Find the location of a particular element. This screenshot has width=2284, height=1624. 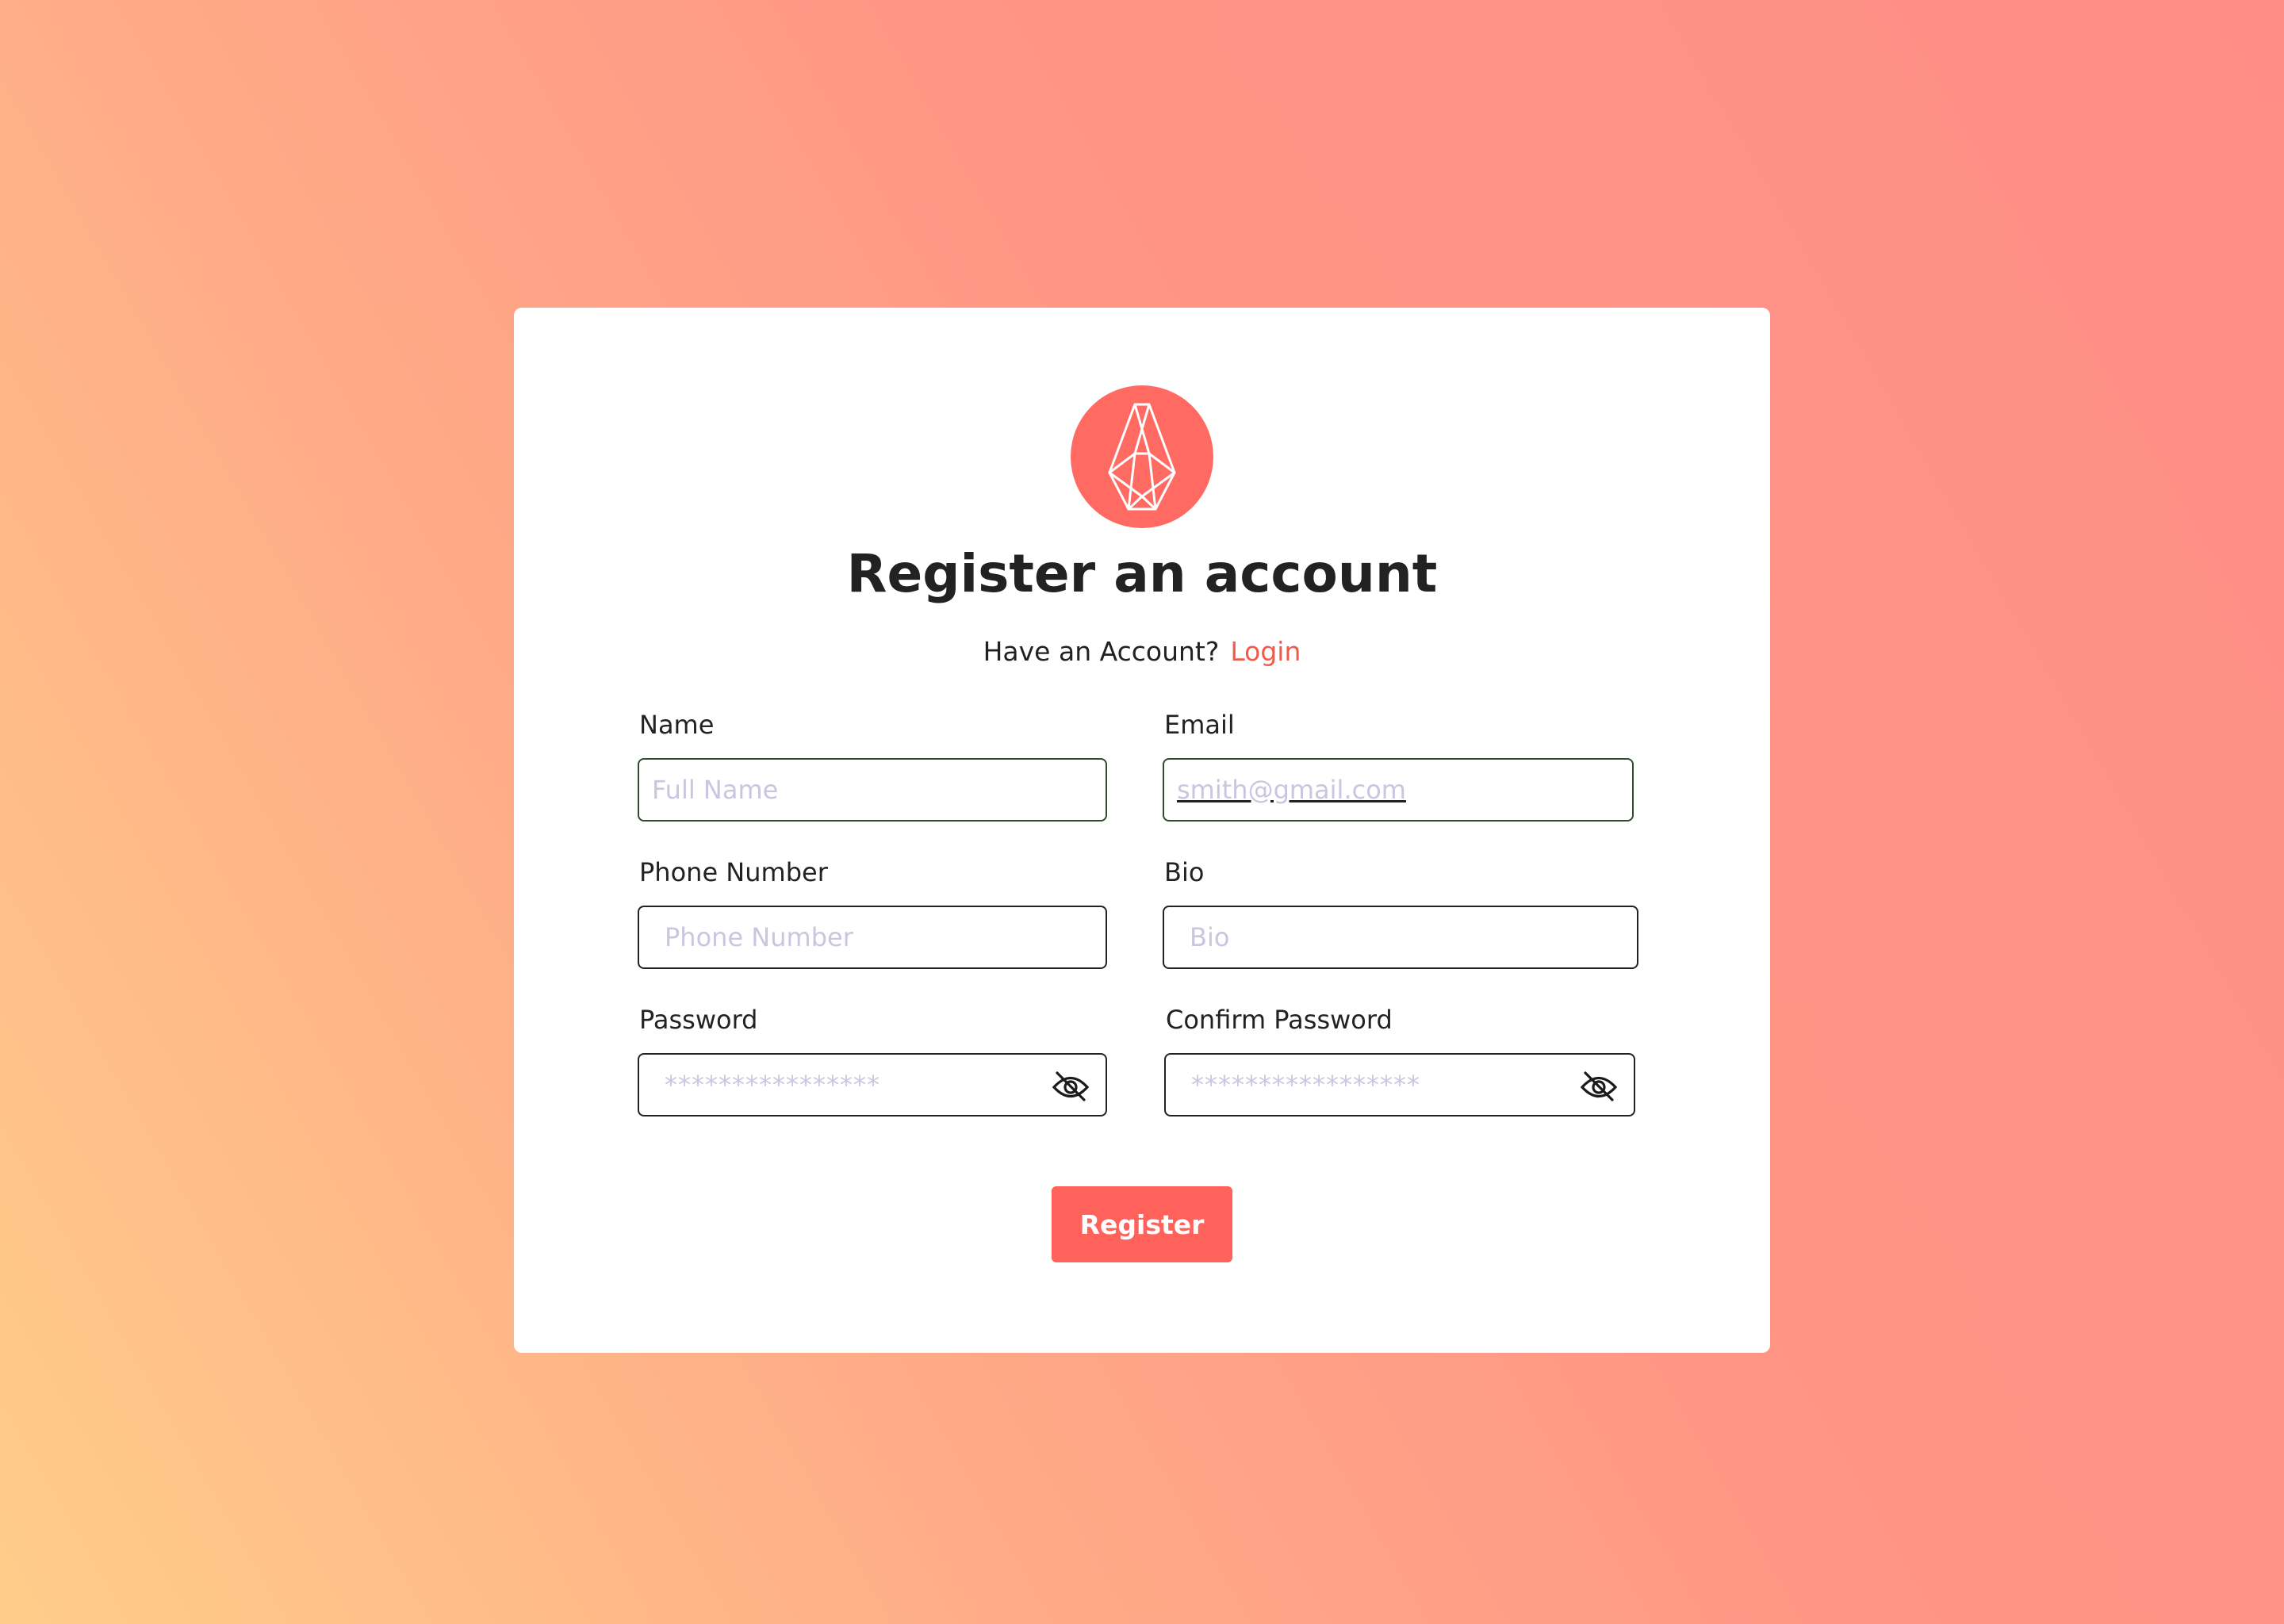

password-input is located at coordinates (872, 1085).